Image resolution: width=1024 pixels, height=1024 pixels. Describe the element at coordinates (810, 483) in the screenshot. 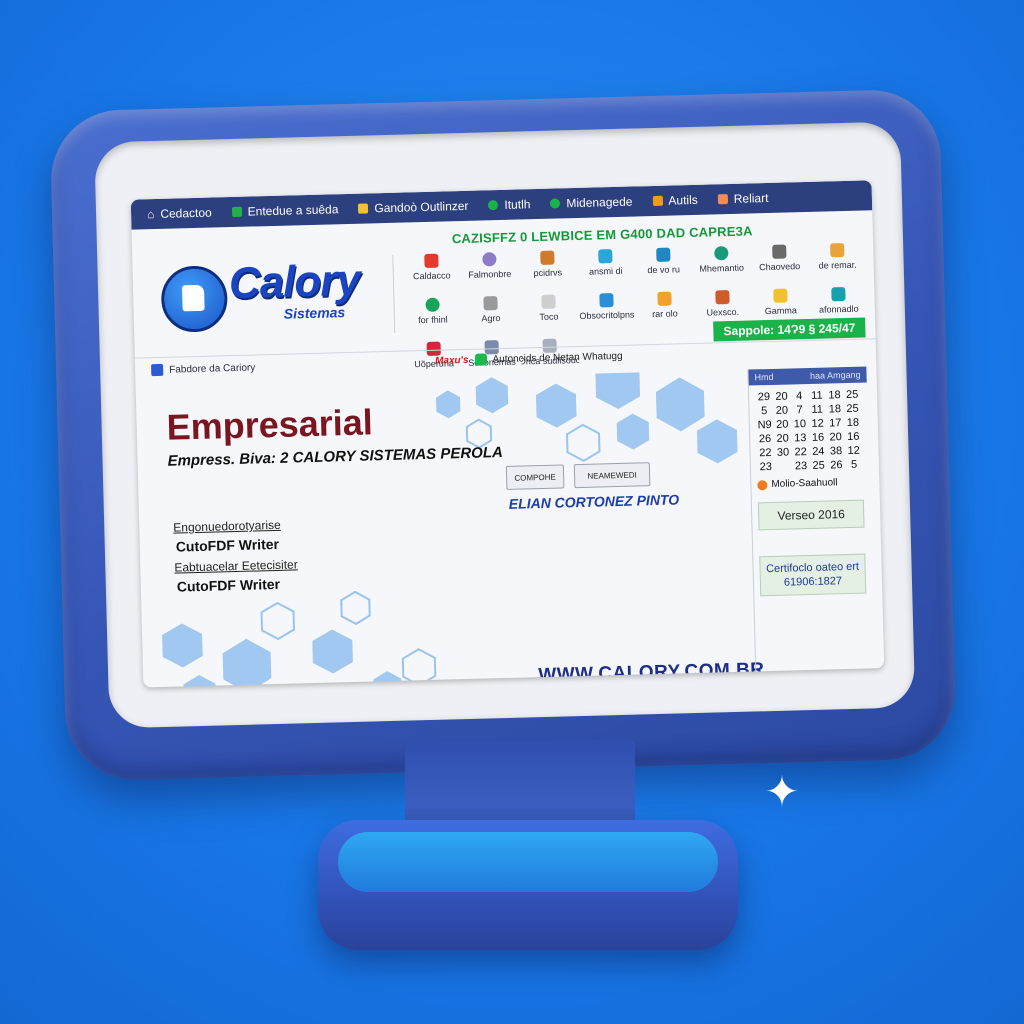

I see `holiday-note: Molio-Saahuoll` at that location.